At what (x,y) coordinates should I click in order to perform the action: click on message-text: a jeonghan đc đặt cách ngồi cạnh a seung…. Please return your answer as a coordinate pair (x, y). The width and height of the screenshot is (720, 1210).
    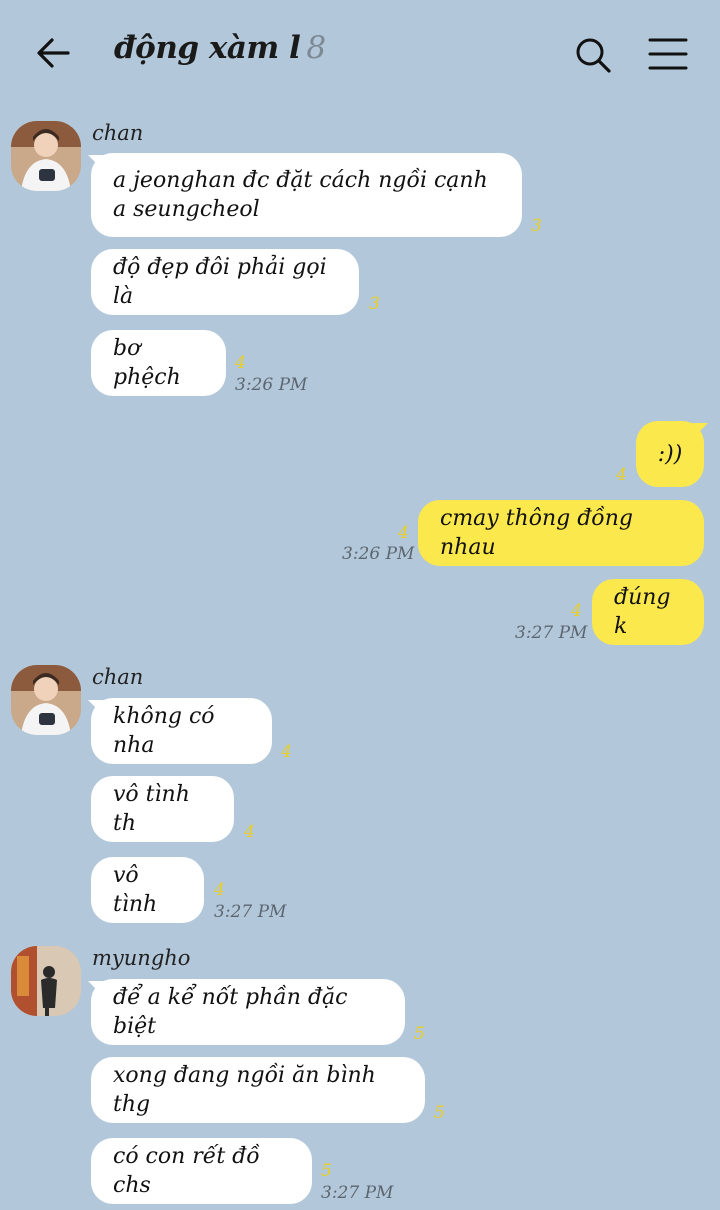
    Looking at the image, I should click on (300, 195).